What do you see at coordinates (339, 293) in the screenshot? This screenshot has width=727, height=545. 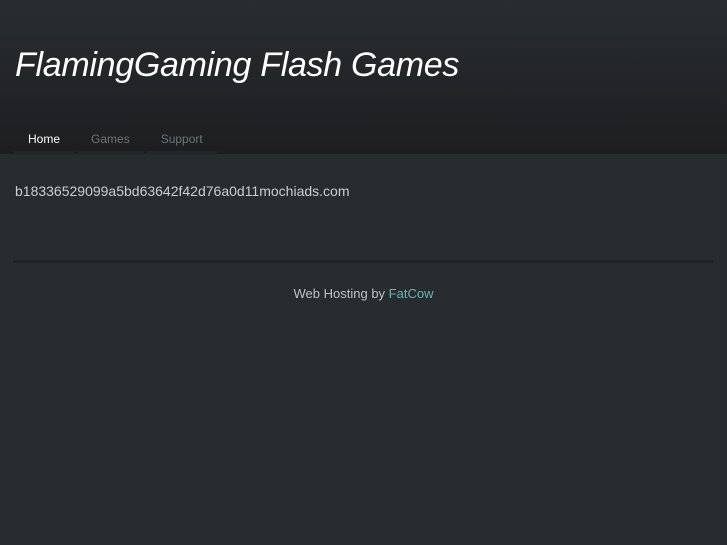 I see `footer-text: Web Hosting by` at bounding box center [339, 293].